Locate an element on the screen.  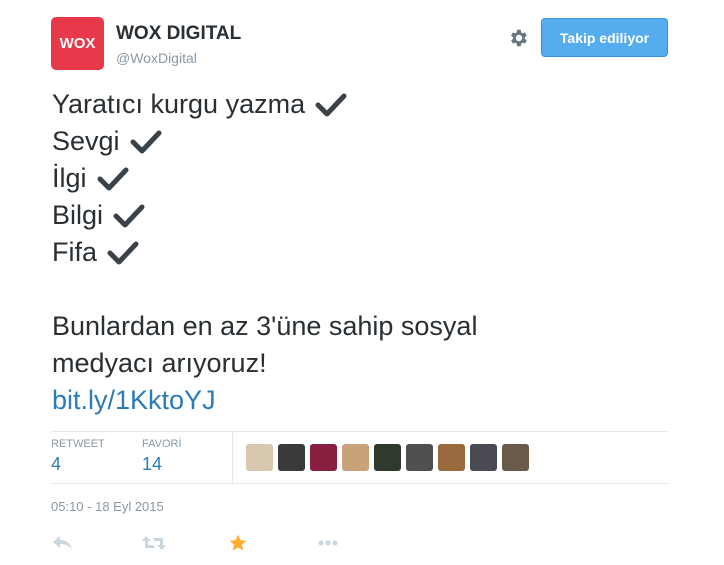
favorited-by-avatars is located at coordinates (387, 457).